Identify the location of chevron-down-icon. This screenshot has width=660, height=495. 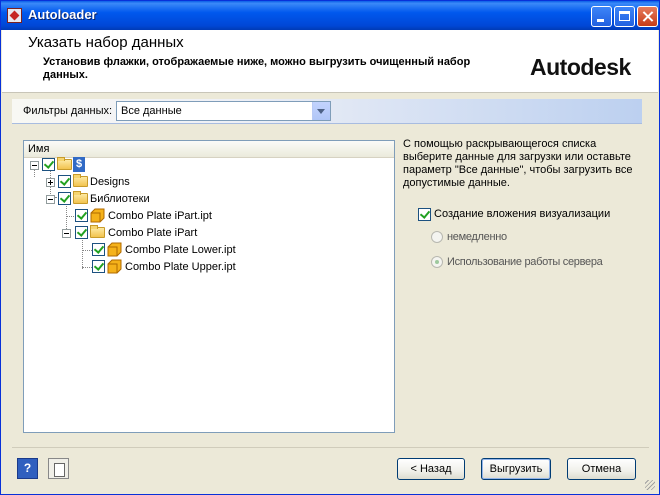
(321, 111).